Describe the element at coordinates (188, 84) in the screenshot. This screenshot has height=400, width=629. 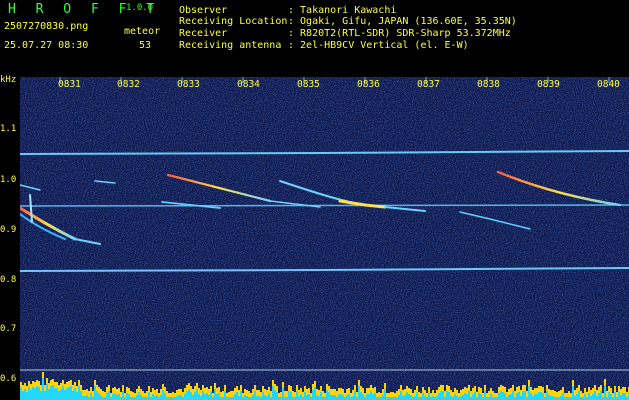
I see `time-tick-label: 0833` at that location.